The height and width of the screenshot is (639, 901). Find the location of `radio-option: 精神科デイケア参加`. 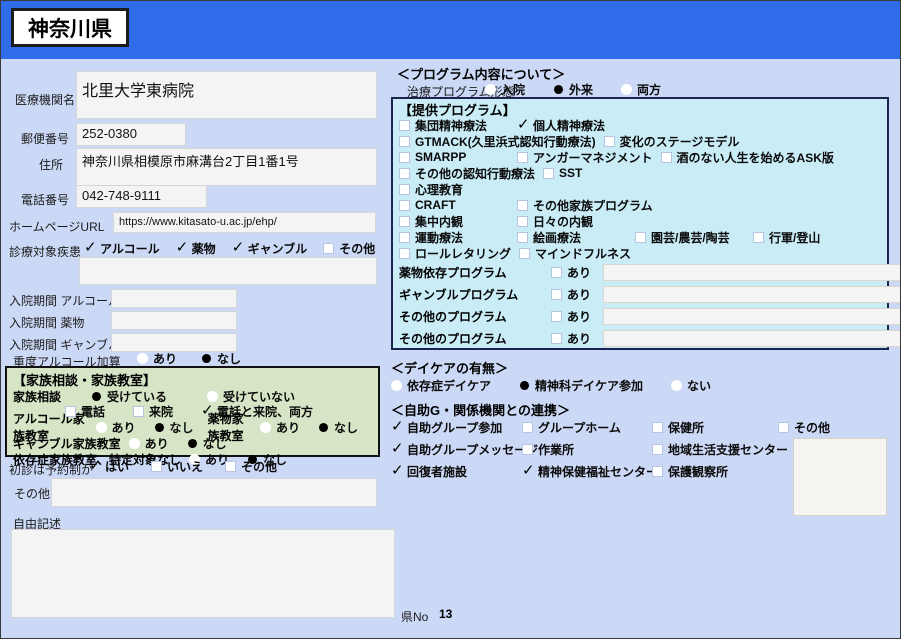

radio-option: 精神科デイケア参加 is located at coordinates (581, 385).